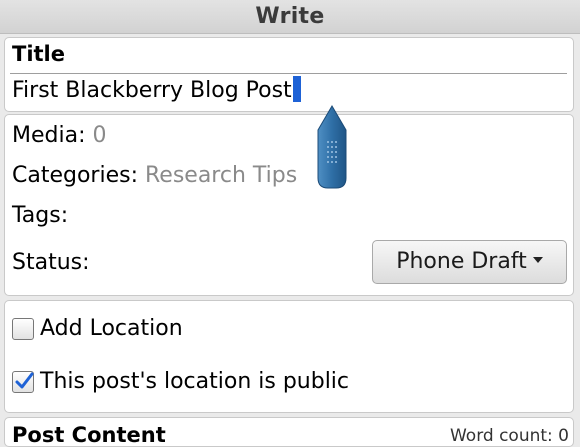 The height and width of the screenshot is (447, 580). Describe the element at coordinates (537, 260) in the screenshot. I see `dropdown-arrow-icon` at that location.